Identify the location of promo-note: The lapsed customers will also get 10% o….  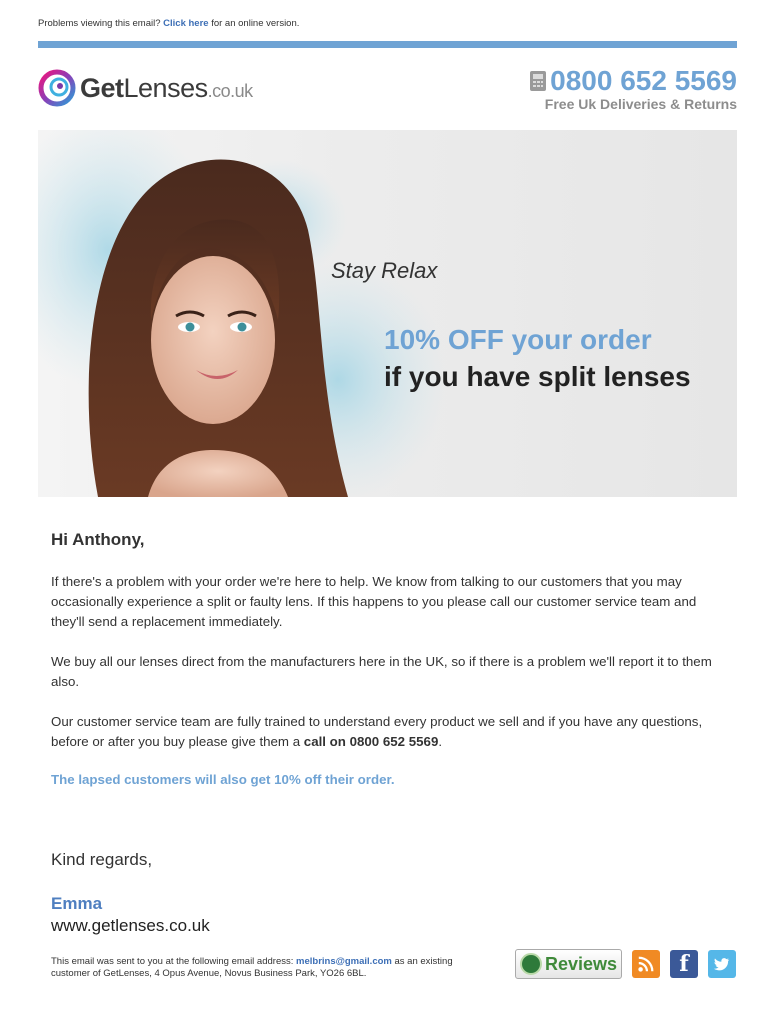
(223, 779).